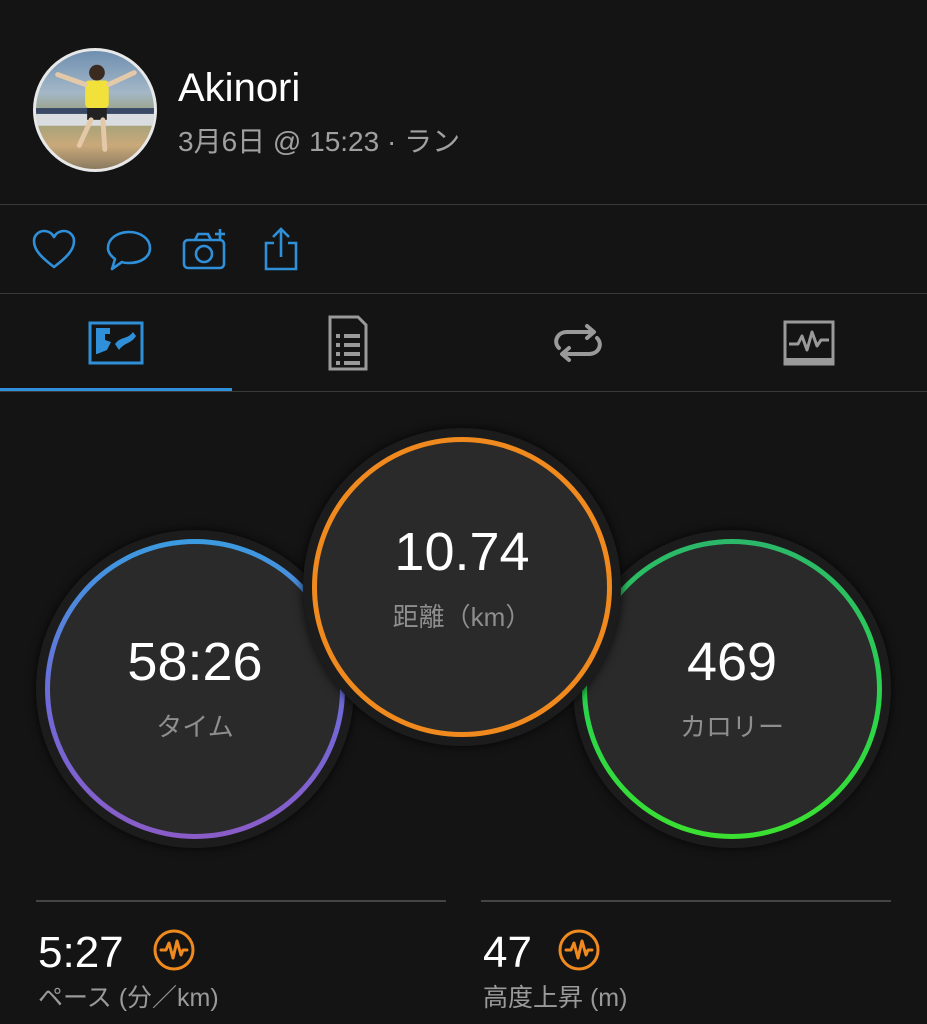 The image size is (927, 1024). What do you see at coordinates (731, 726) in the screenshot?
I see `calorie-label: カロリー` at bounding box center [731, 726].